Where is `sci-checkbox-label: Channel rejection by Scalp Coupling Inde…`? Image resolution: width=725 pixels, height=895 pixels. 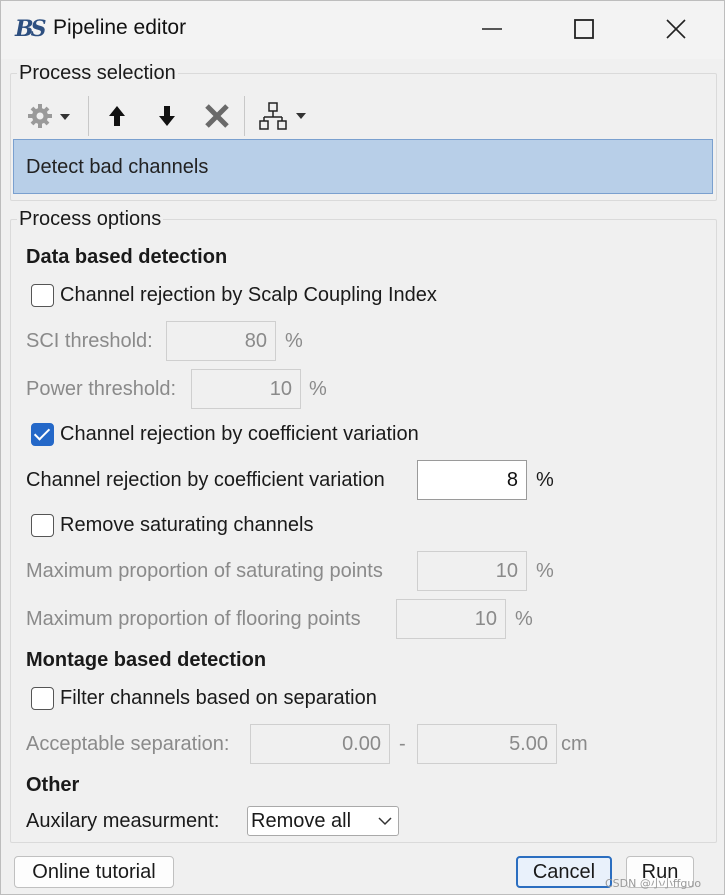
sci-checkbox-label: Channel rejection by Scalp Coupling Inde… is located at coordinates (248, 295).